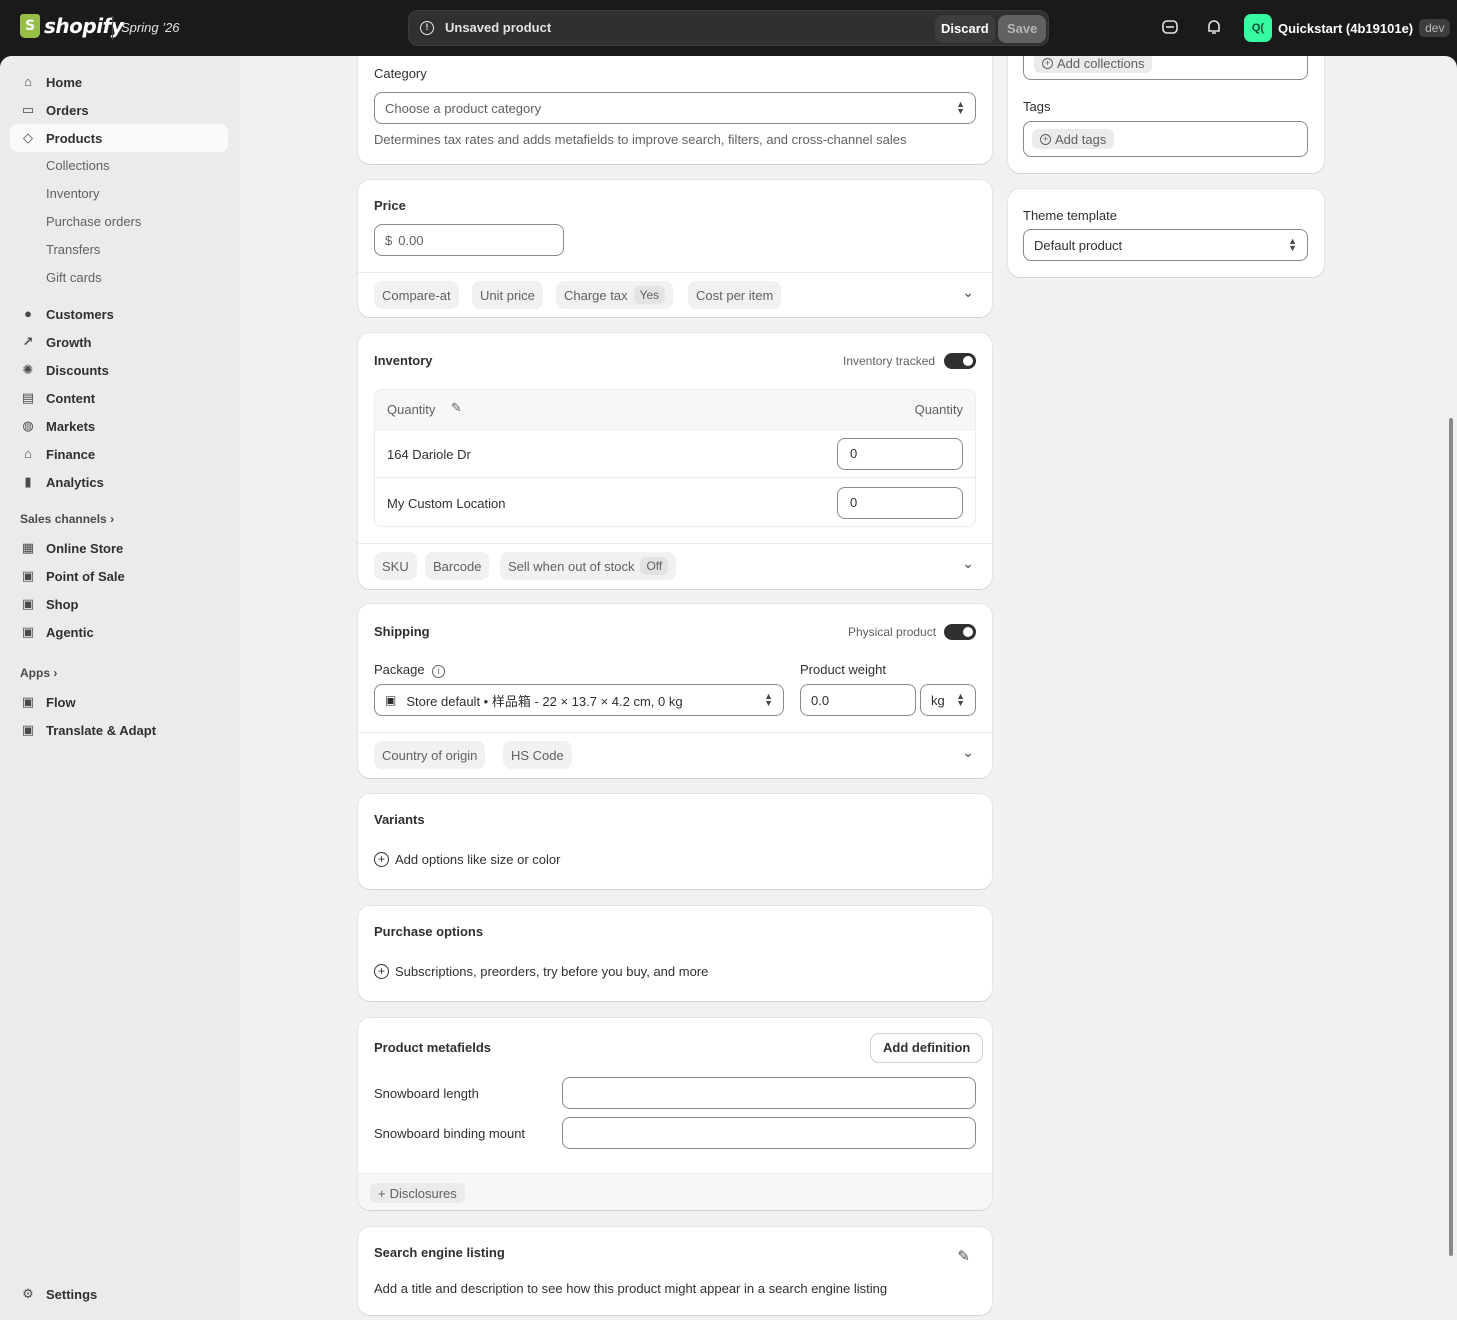 Image resolution: width=1457 pixels, height=1320 pixels. I want to click on sidebar-item-flow: ▣ Flow, so click(119, 702).